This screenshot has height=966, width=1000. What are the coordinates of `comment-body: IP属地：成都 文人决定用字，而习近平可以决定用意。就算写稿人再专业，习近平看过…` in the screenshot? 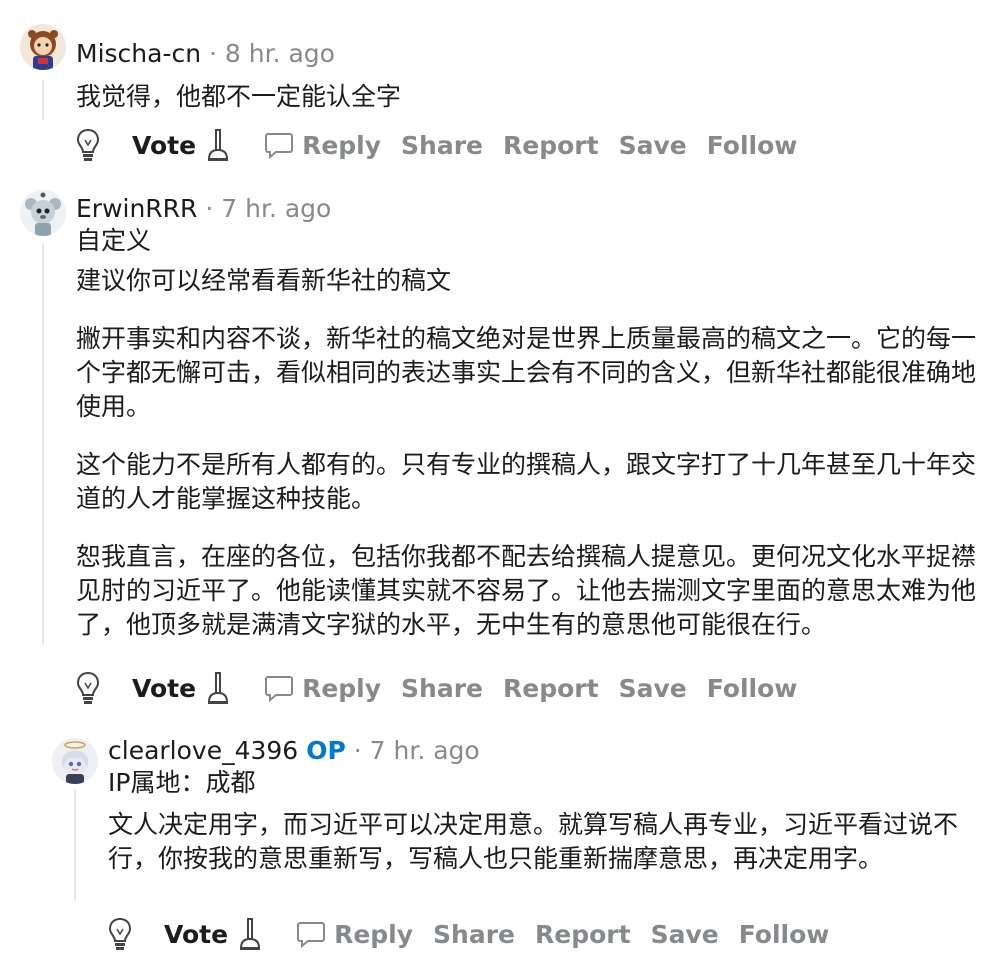 It's located at (538, 821).